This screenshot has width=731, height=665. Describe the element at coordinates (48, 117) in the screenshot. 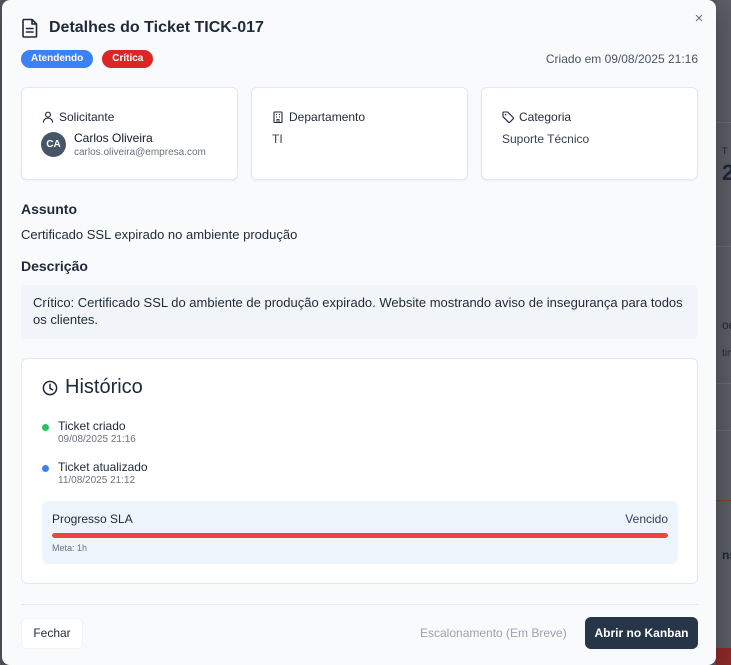

I see `user-icon` at that location.